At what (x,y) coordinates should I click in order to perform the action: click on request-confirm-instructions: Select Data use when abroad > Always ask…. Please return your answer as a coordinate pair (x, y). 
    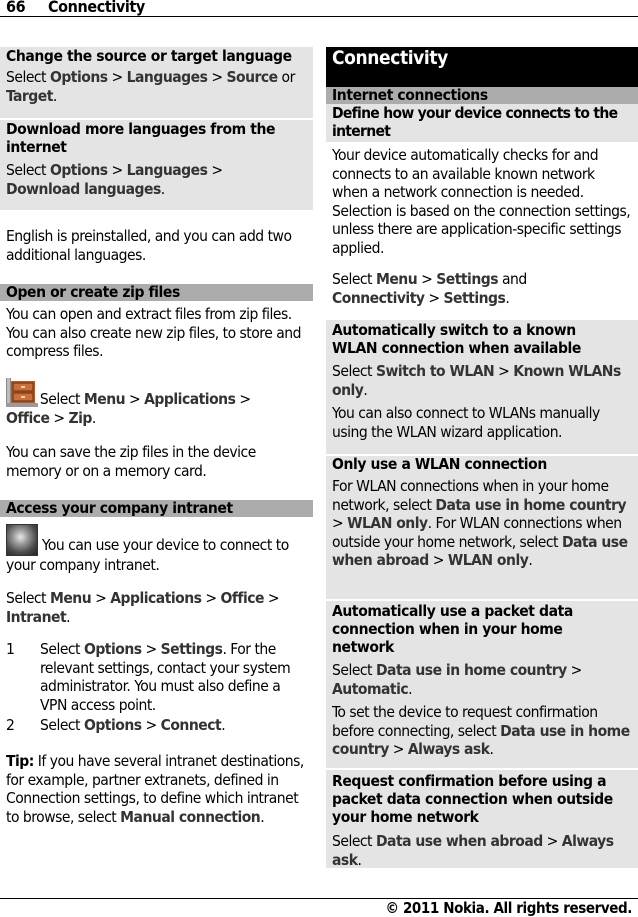
    Looking at the image, I should click on (473, 850).